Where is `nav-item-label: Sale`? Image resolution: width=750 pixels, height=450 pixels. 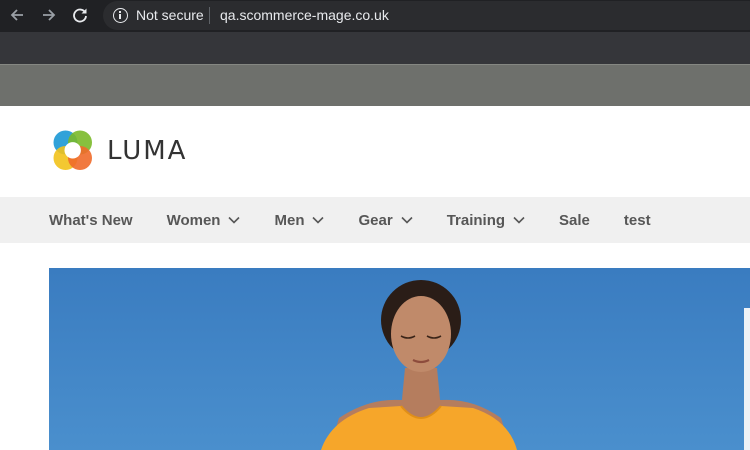
nav-item-label: Sale is located at coordinates (574, 220).